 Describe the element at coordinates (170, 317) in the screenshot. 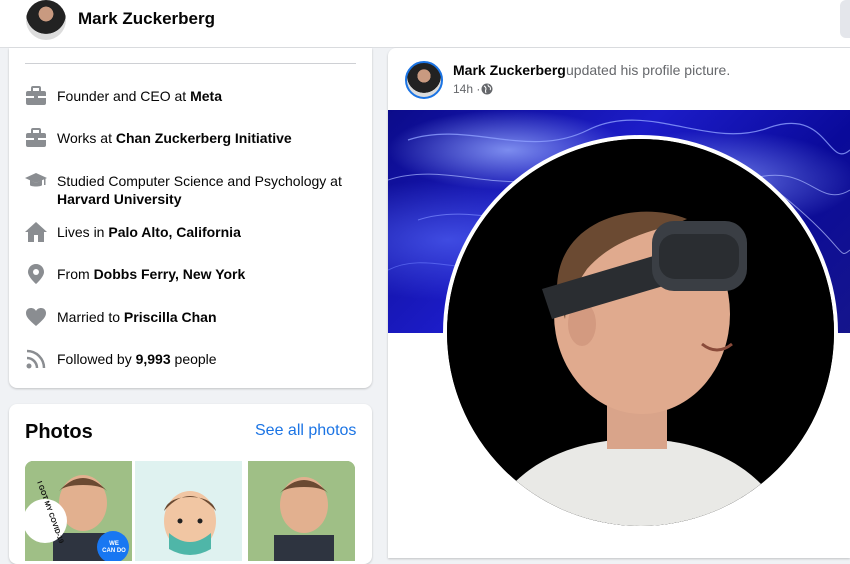

I see `spouse-link: Priscilla Chan` at that location.